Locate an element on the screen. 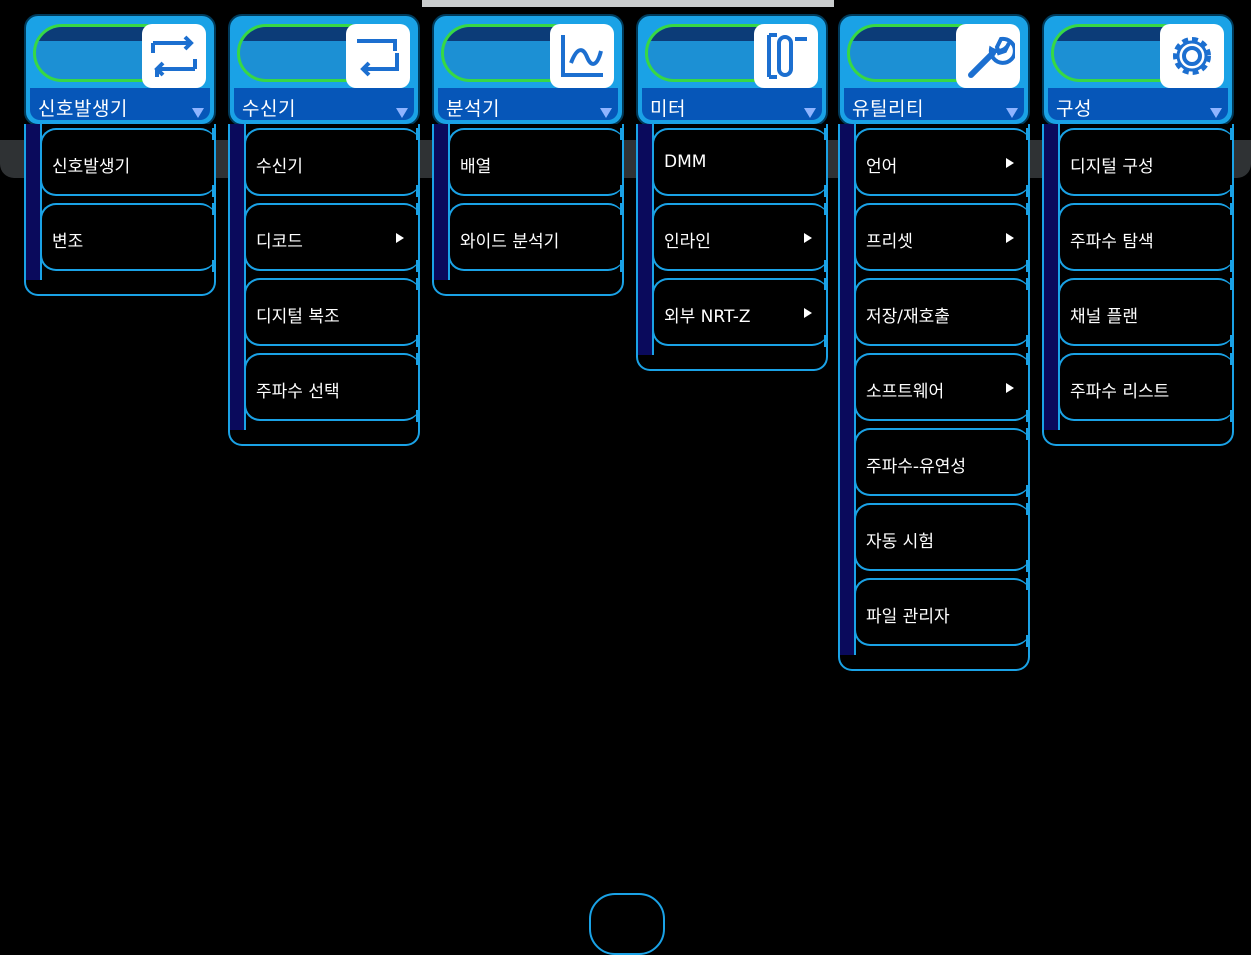 Image resolution: width=1251 pixels, height=955 pixels. menu-item: 저장/재호출 is located at coordinates (942, 311).